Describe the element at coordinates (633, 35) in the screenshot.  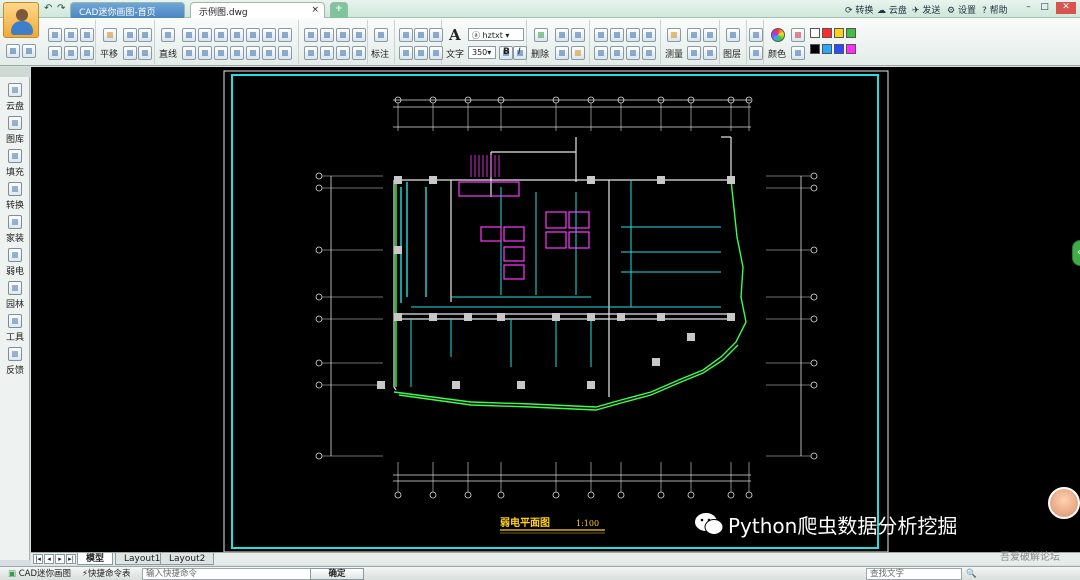
I see `rotate-icon` at that location.